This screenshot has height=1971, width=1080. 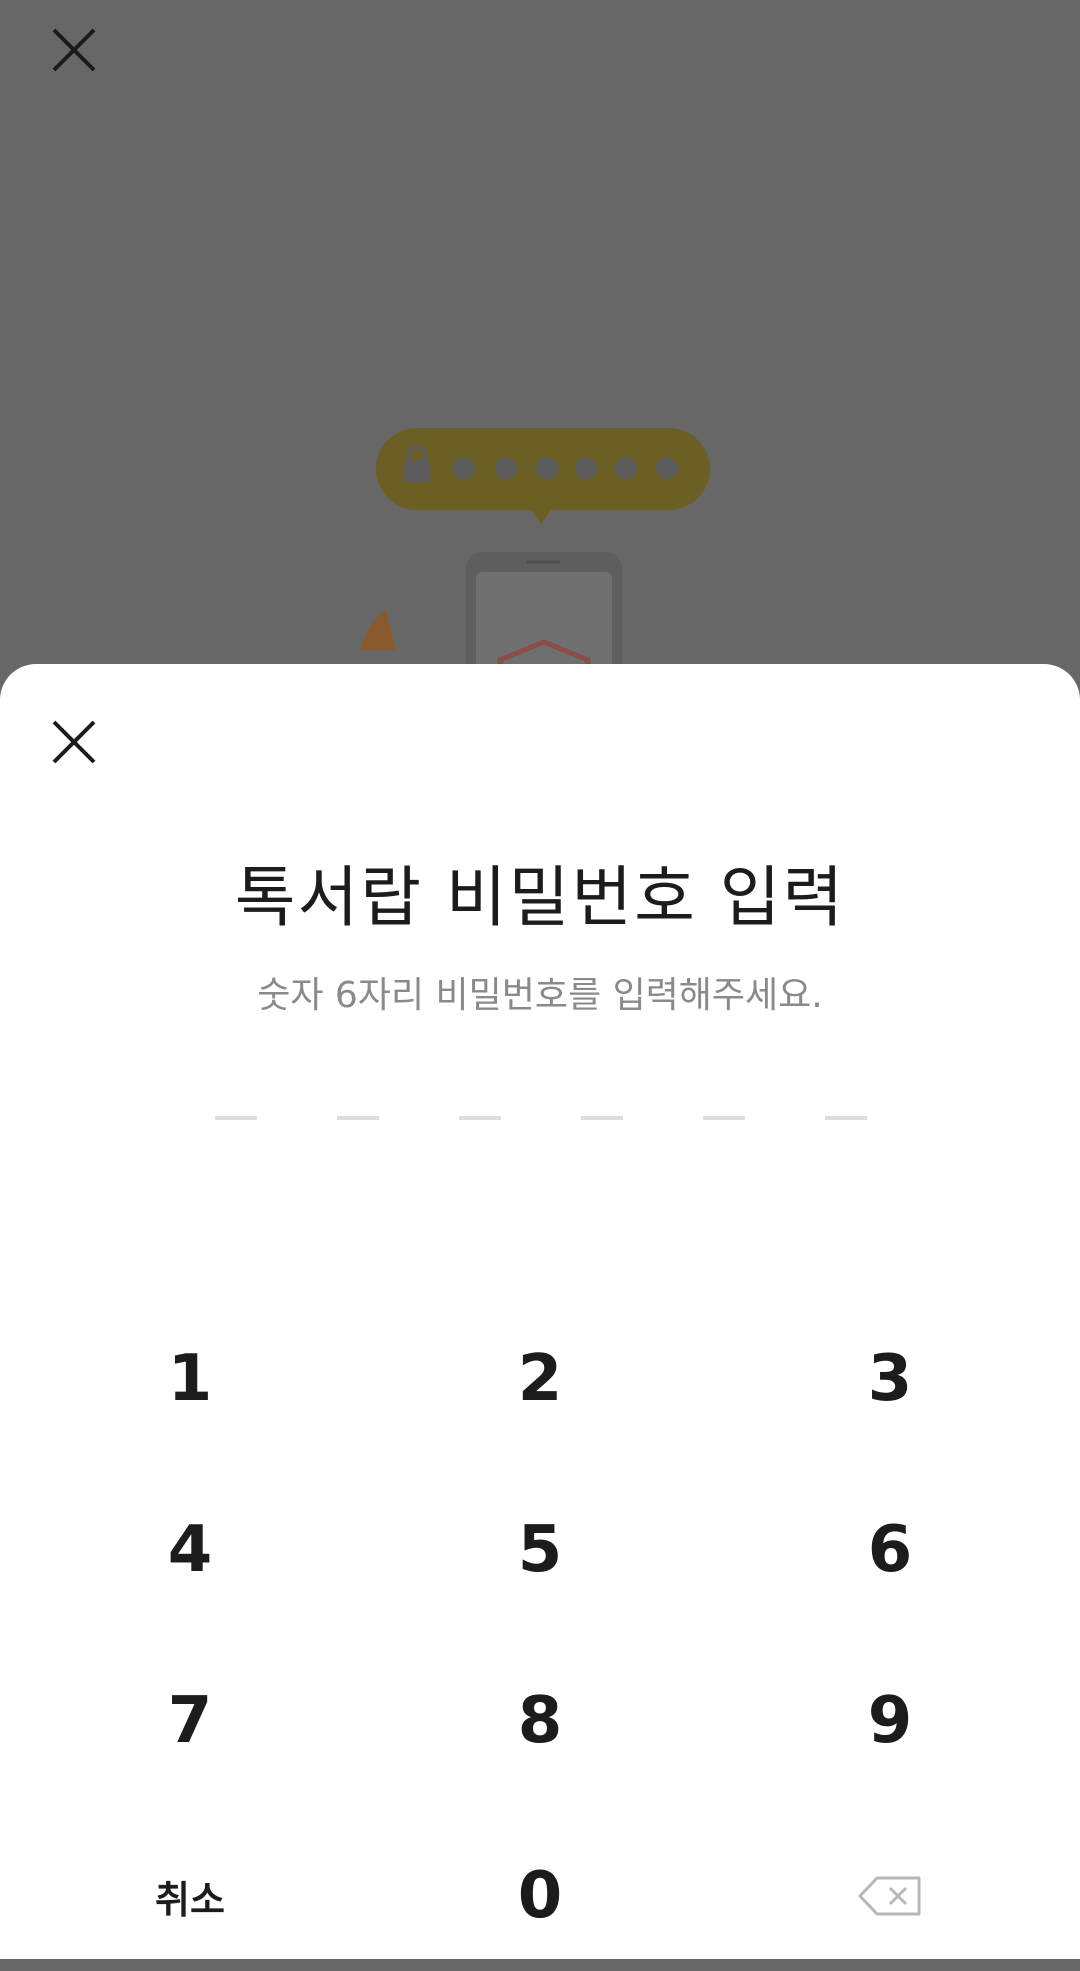 I want to click on pin-indicator, so click(x=541, y=1119).